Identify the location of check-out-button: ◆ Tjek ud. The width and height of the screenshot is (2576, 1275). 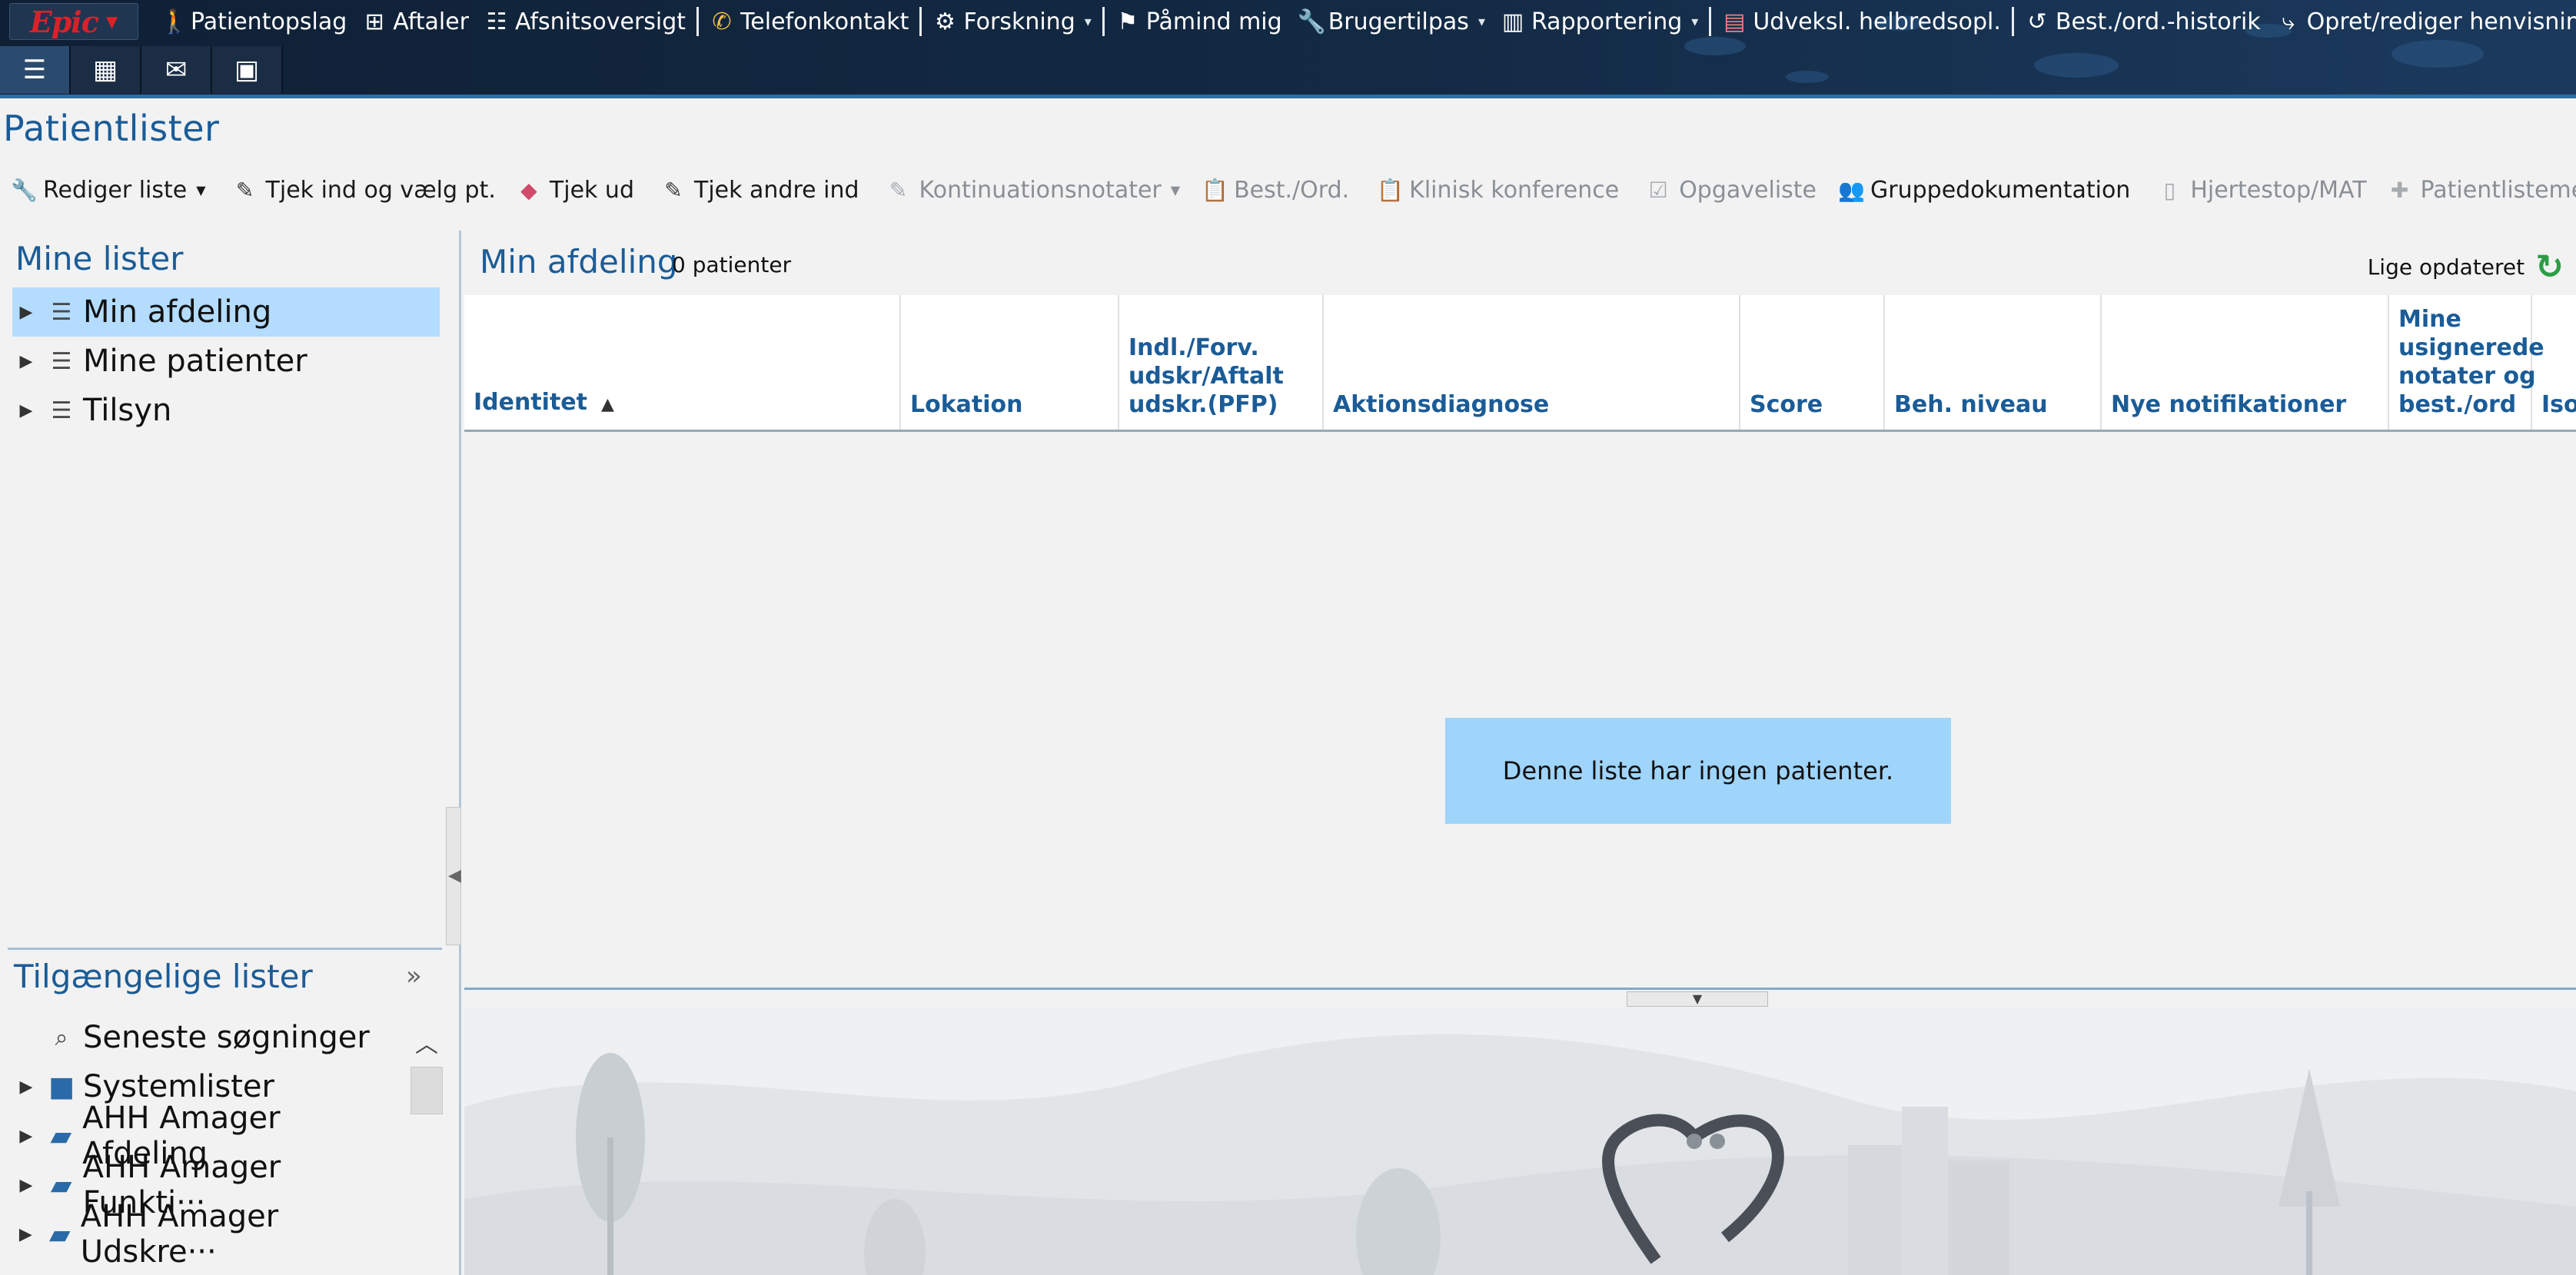
(576, 191).